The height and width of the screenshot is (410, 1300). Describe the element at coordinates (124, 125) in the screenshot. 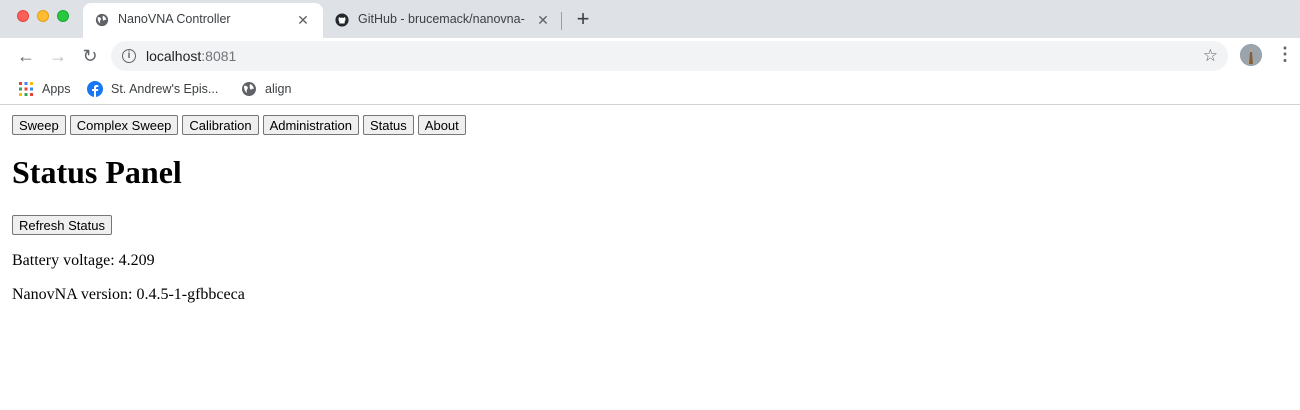

I see `complex-sweep-button: Complex Sweep` at that location.